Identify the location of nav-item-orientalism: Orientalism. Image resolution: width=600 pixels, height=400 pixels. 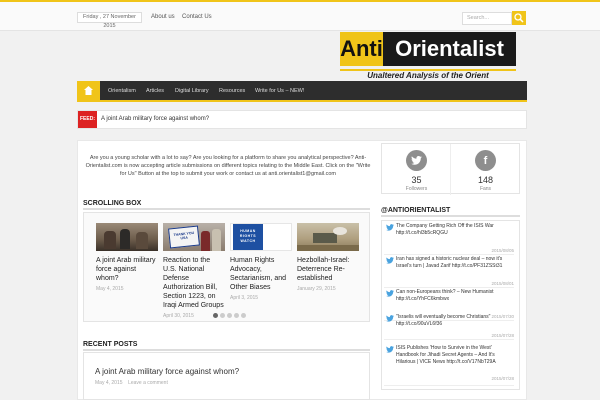
(122, 91).